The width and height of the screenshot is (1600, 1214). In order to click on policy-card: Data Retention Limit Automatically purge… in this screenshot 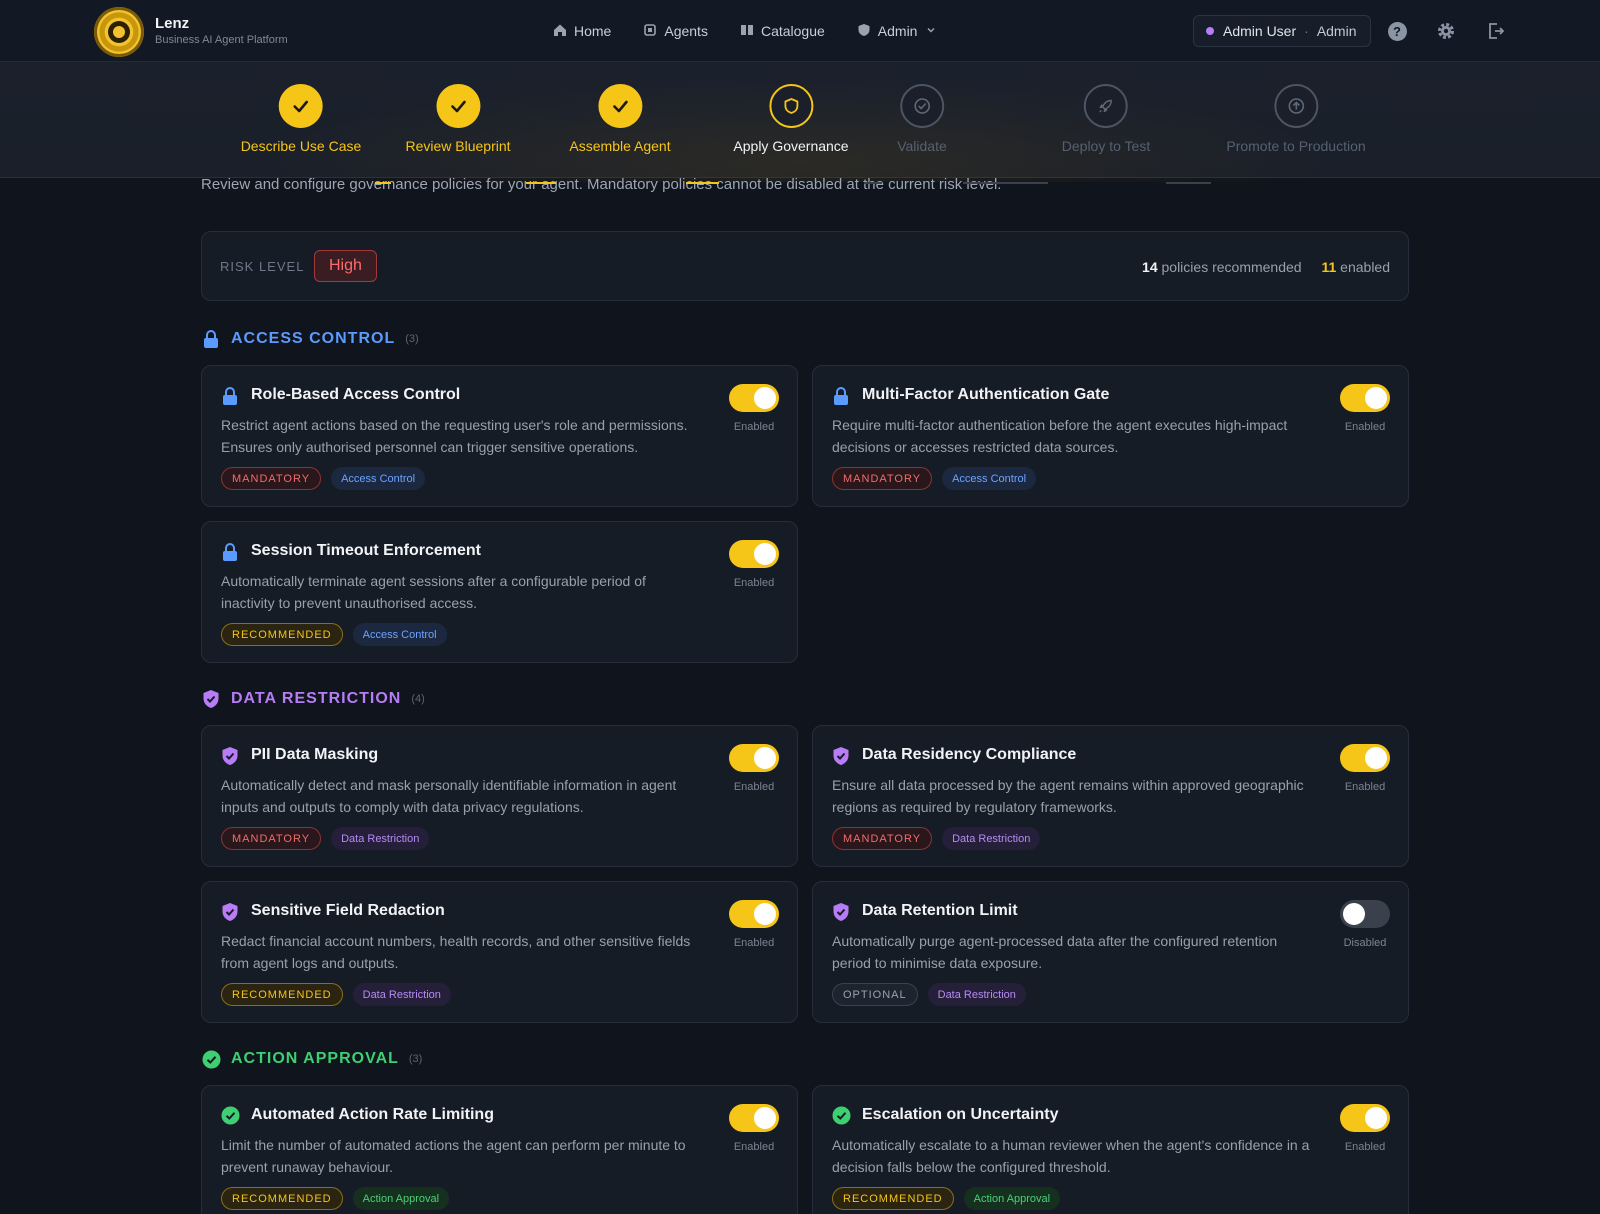, I will do `click(1110, 952)`.